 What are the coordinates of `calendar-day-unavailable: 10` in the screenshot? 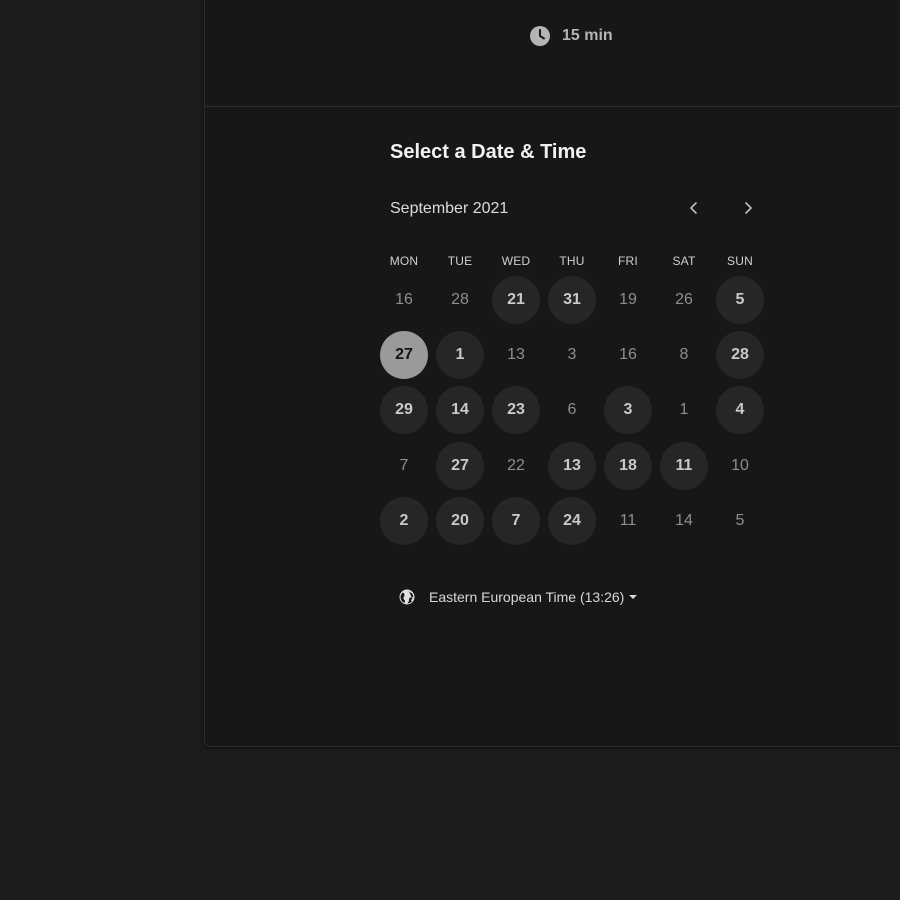 It's located at (740, 465).